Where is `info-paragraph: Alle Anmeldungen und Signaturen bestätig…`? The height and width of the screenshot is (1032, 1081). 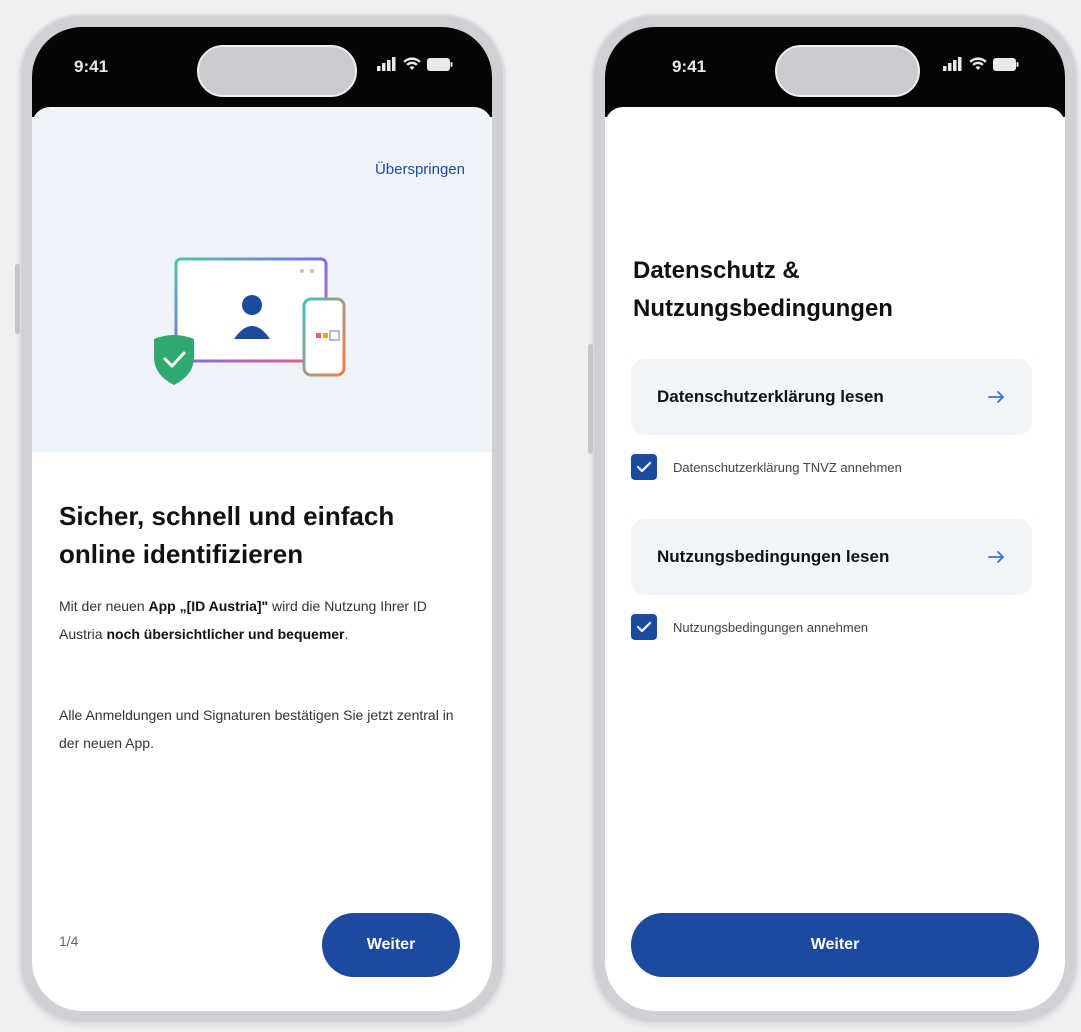 info-paragraph: Alle Anmeldungen und Signaturen bestätig… is located at coordinates (256, 729).